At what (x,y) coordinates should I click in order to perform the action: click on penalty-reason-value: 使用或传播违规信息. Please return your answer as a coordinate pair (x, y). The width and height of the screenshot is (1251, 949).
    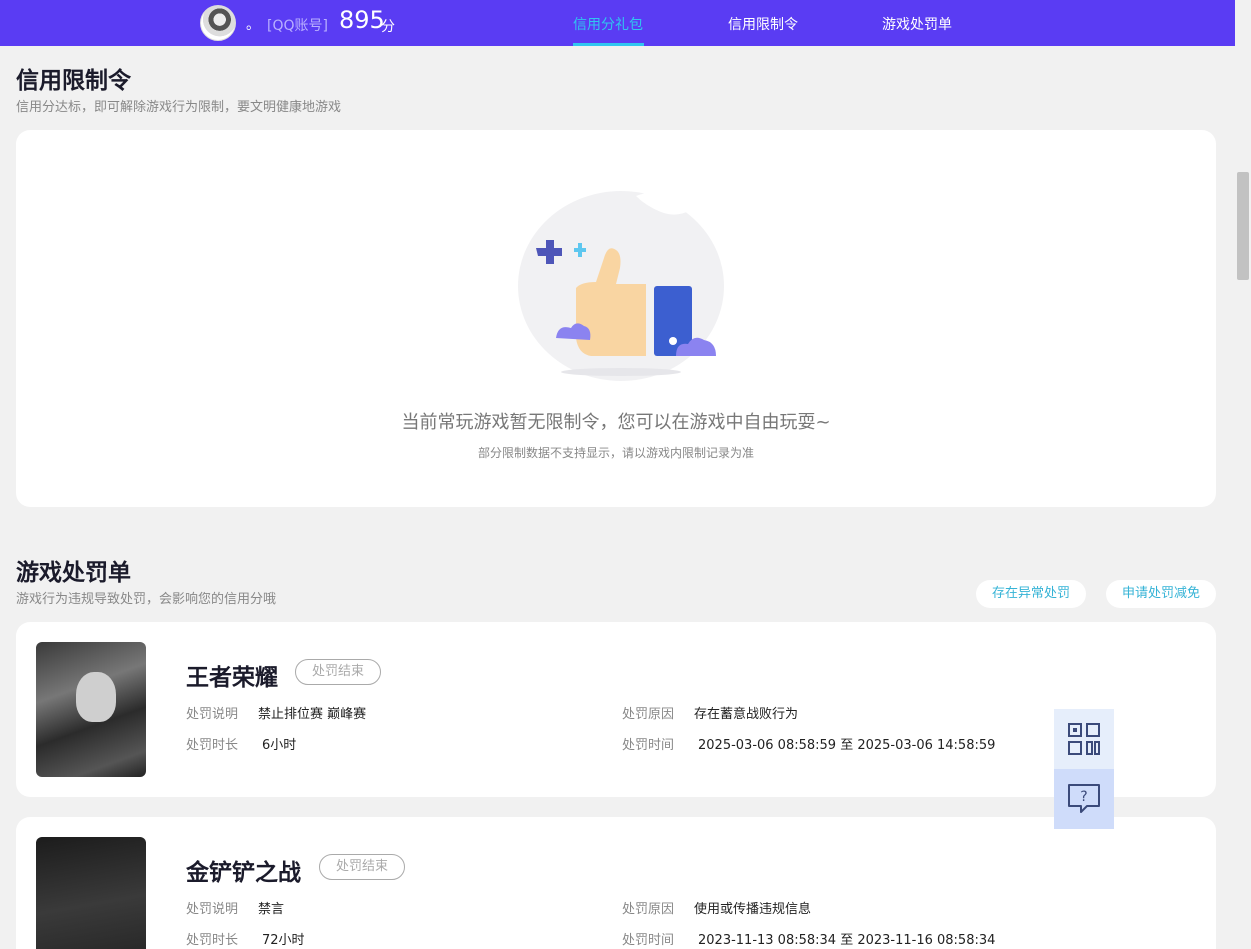
    Looking at the image, I should click on (753, 909).